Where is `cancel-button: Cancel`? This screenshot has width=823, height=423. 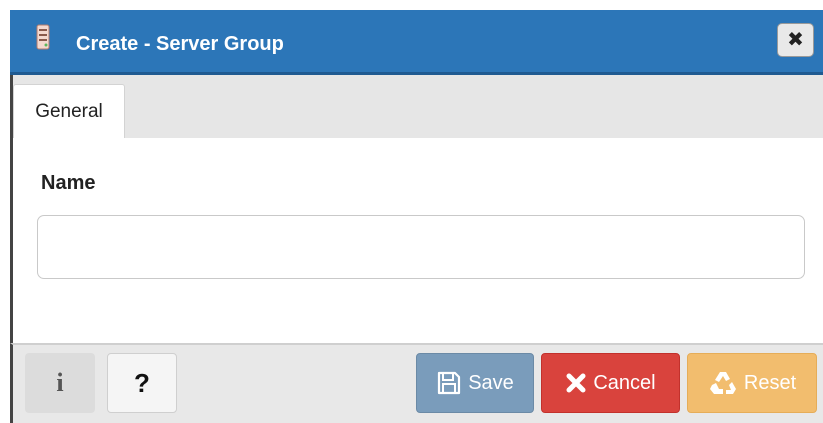
cancel-button: Cancel is located at coordinates (610, 383).